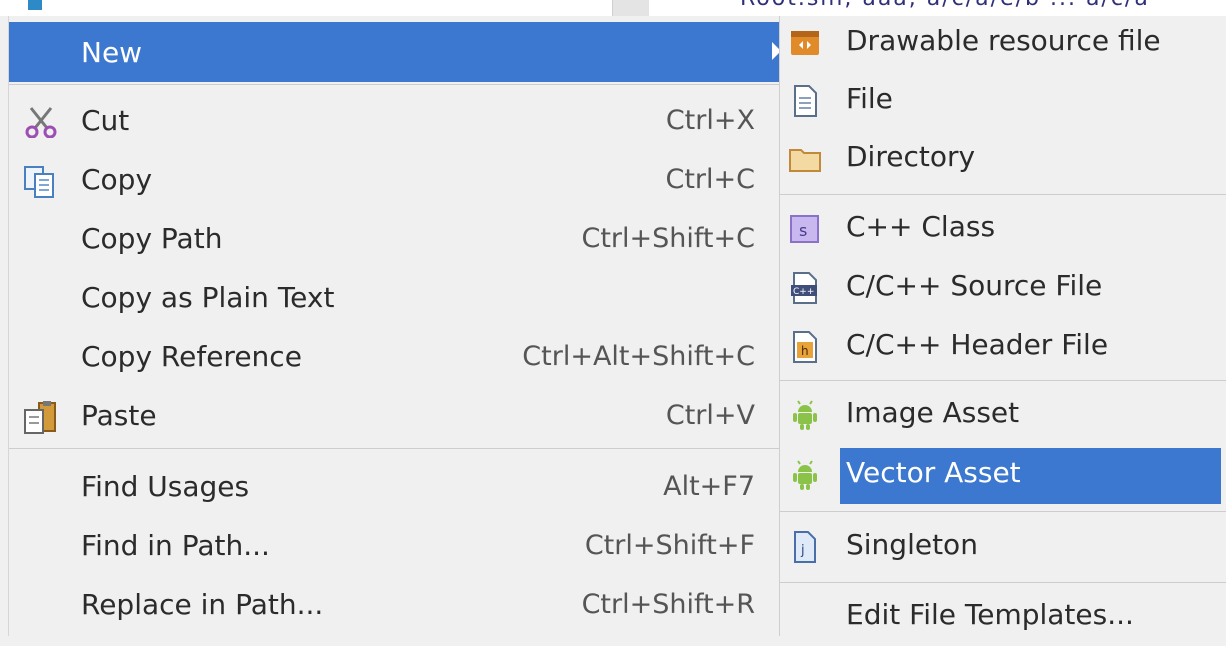 The height and width of the screenshot is (646, 1226). Describe the element at coordinates (710, 179) in the screenshot. I see `menu-item-shortcut: Ctrl+C` at that location.